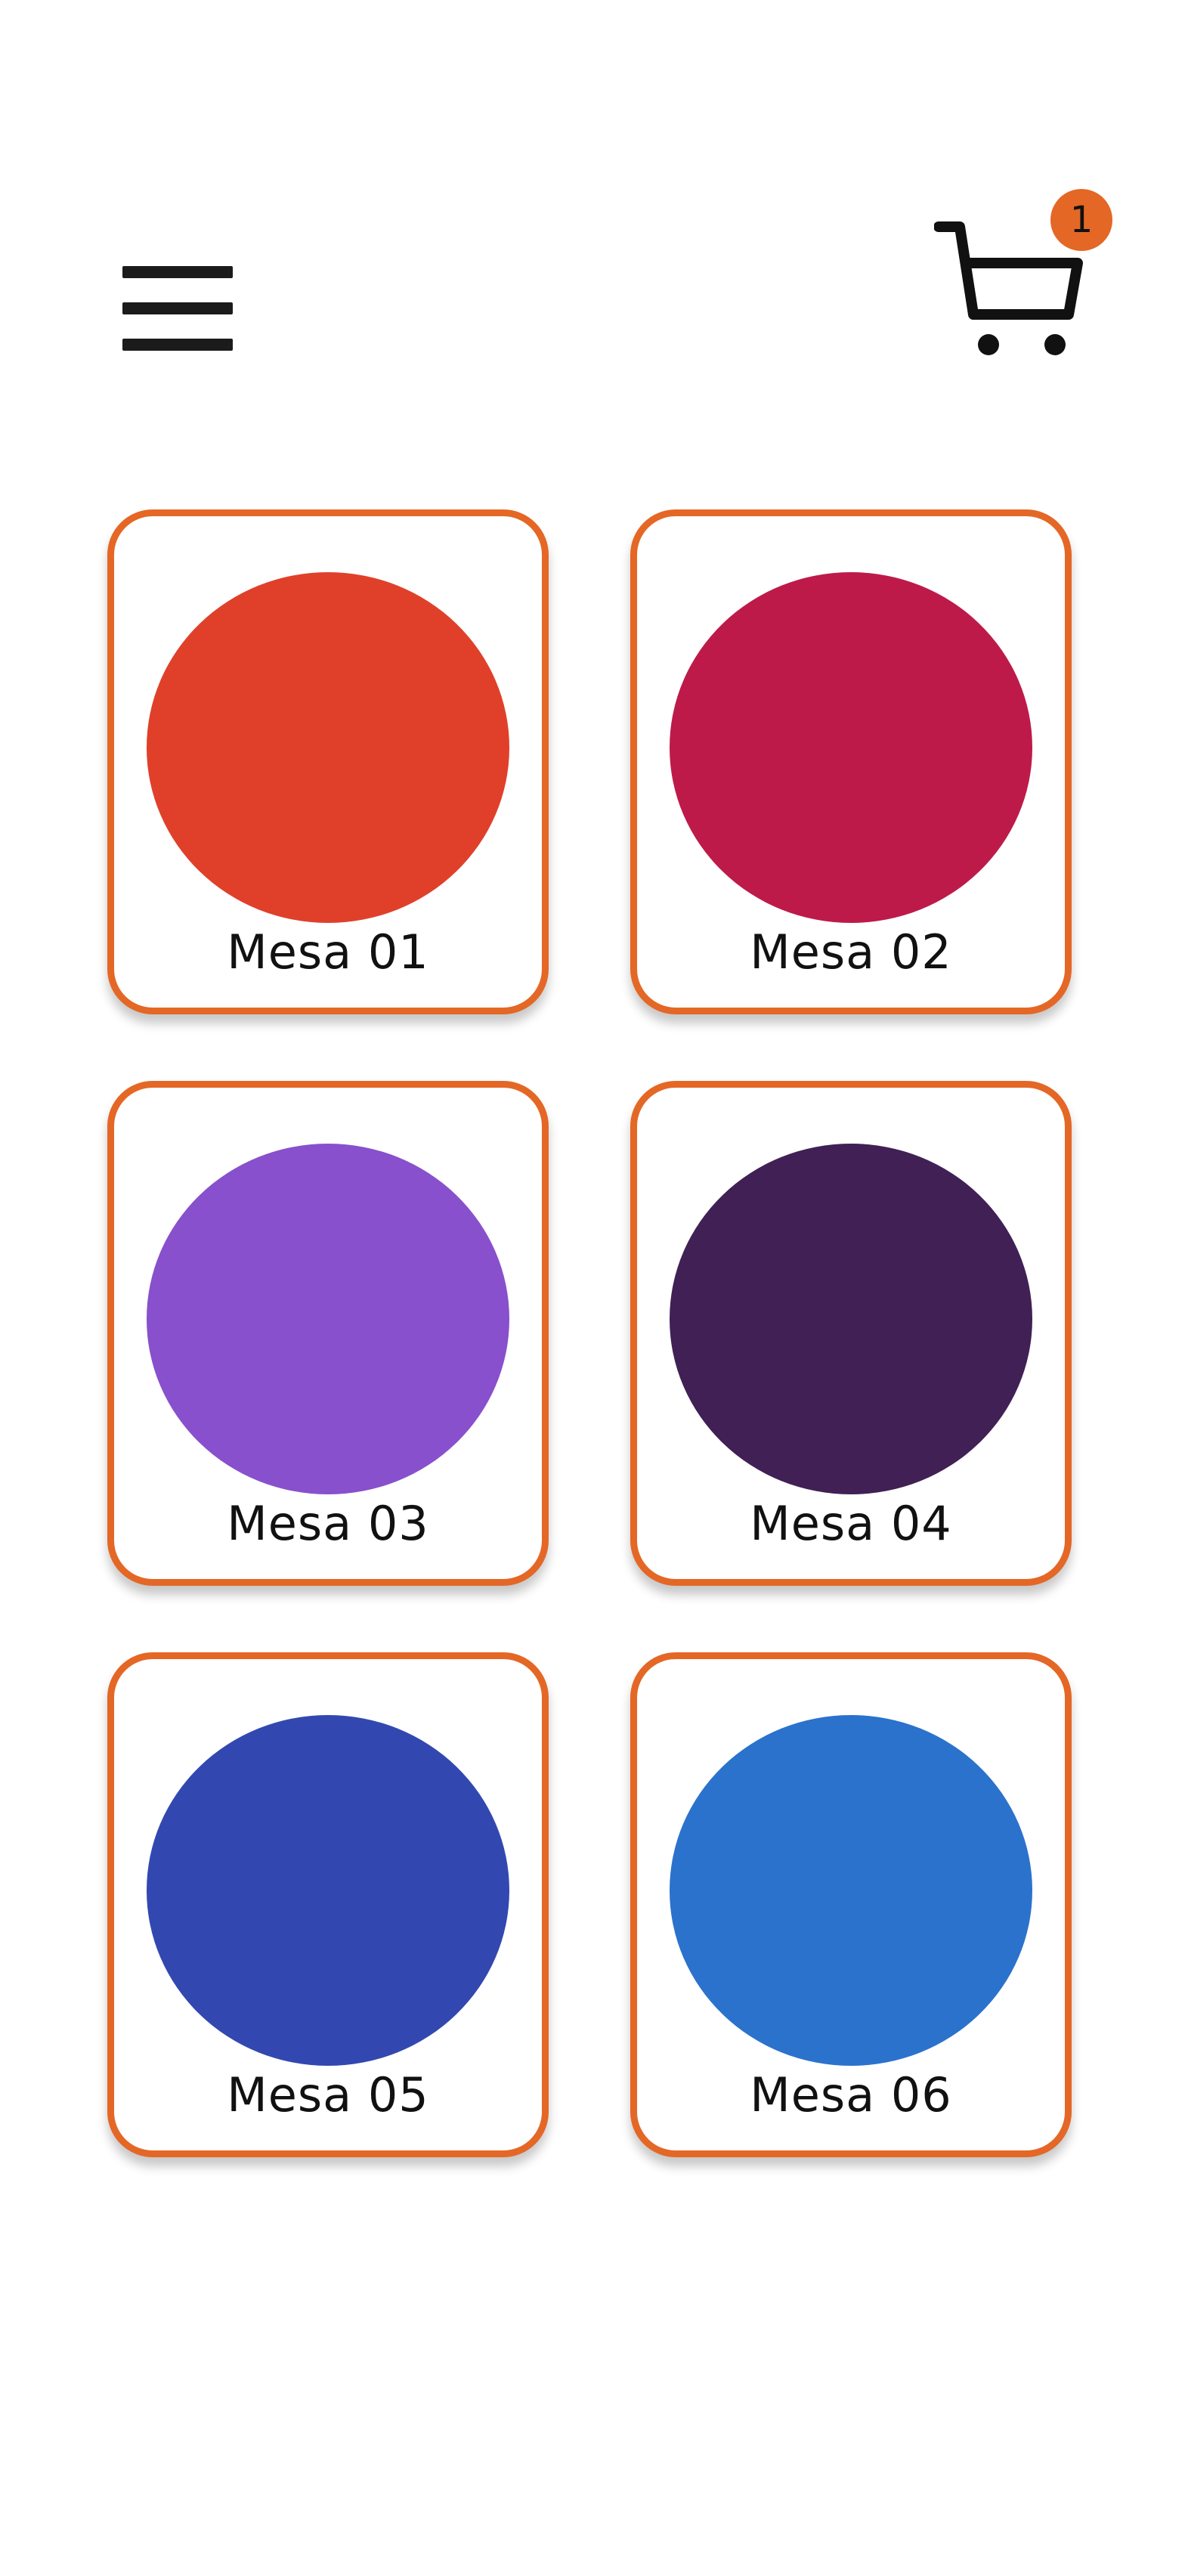 The image size is (1188, 2576). What do you see at coordinates (328, 1523) in the screenshot?
I see `table-label: Mesa 03` at bounding box center [328, 1523].